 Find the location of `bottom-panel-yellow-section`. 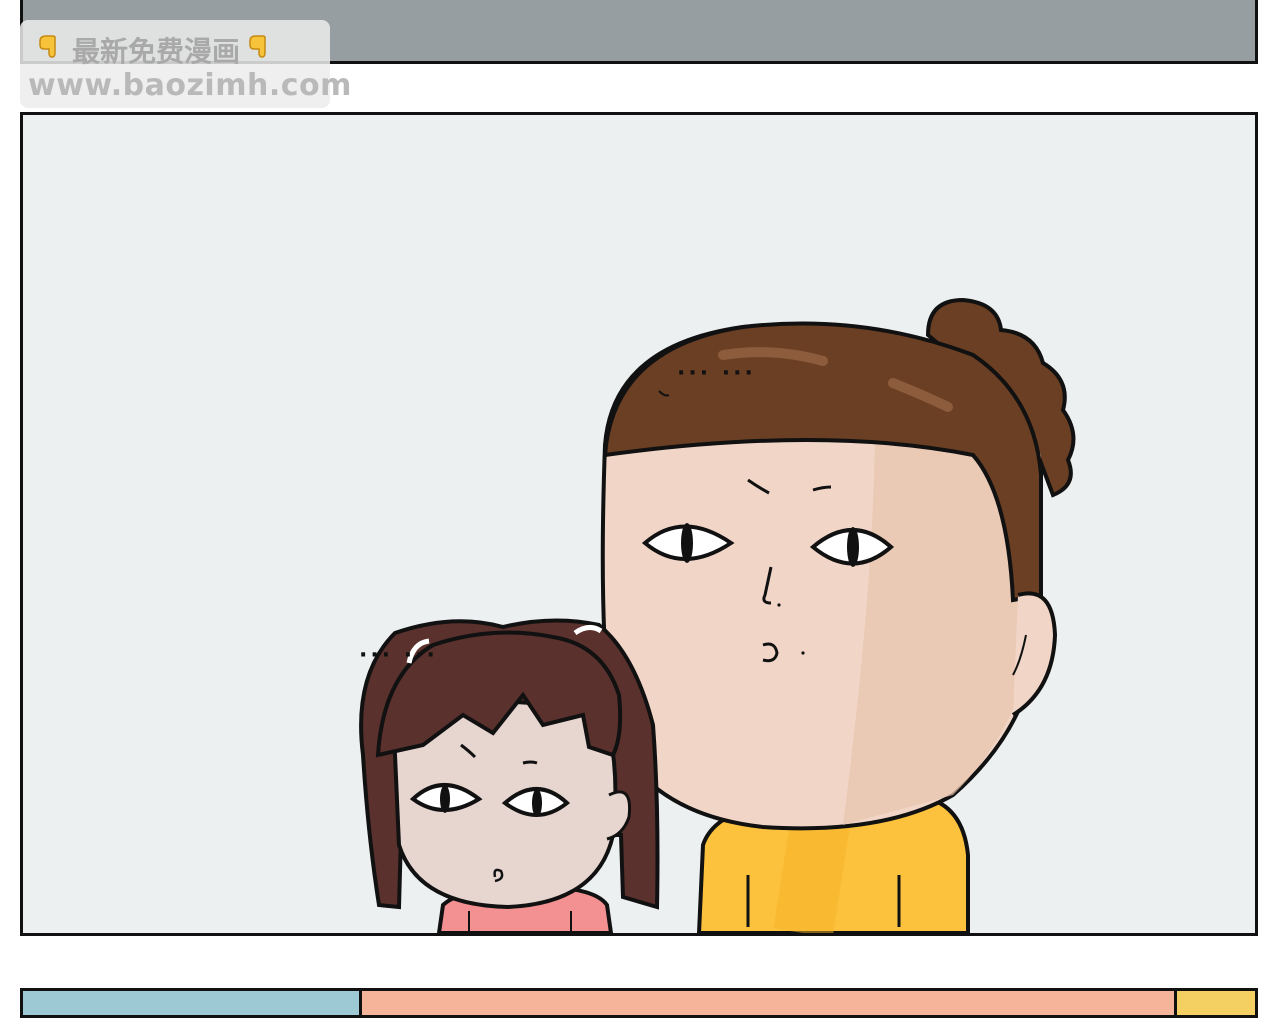

bottom-panel-yellow-section is located at coordinates (1214, 1003).